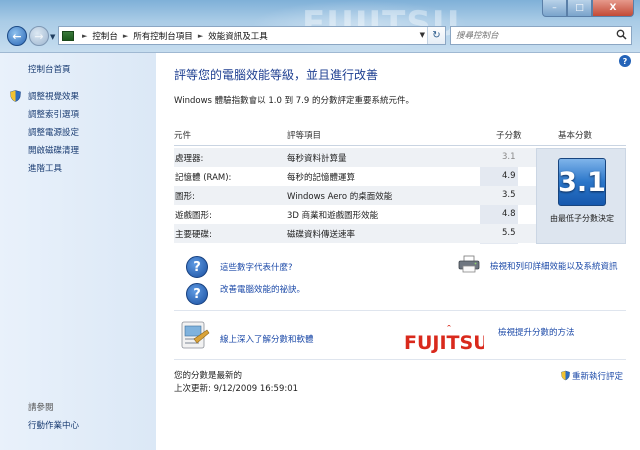 Image resolution: width=640 pixels, height=450 pixels. Describe the element at coordinates (163, 36) in the screenshot. I see `breadcrumb-item-all-items: 所有控制台項目` at that location.